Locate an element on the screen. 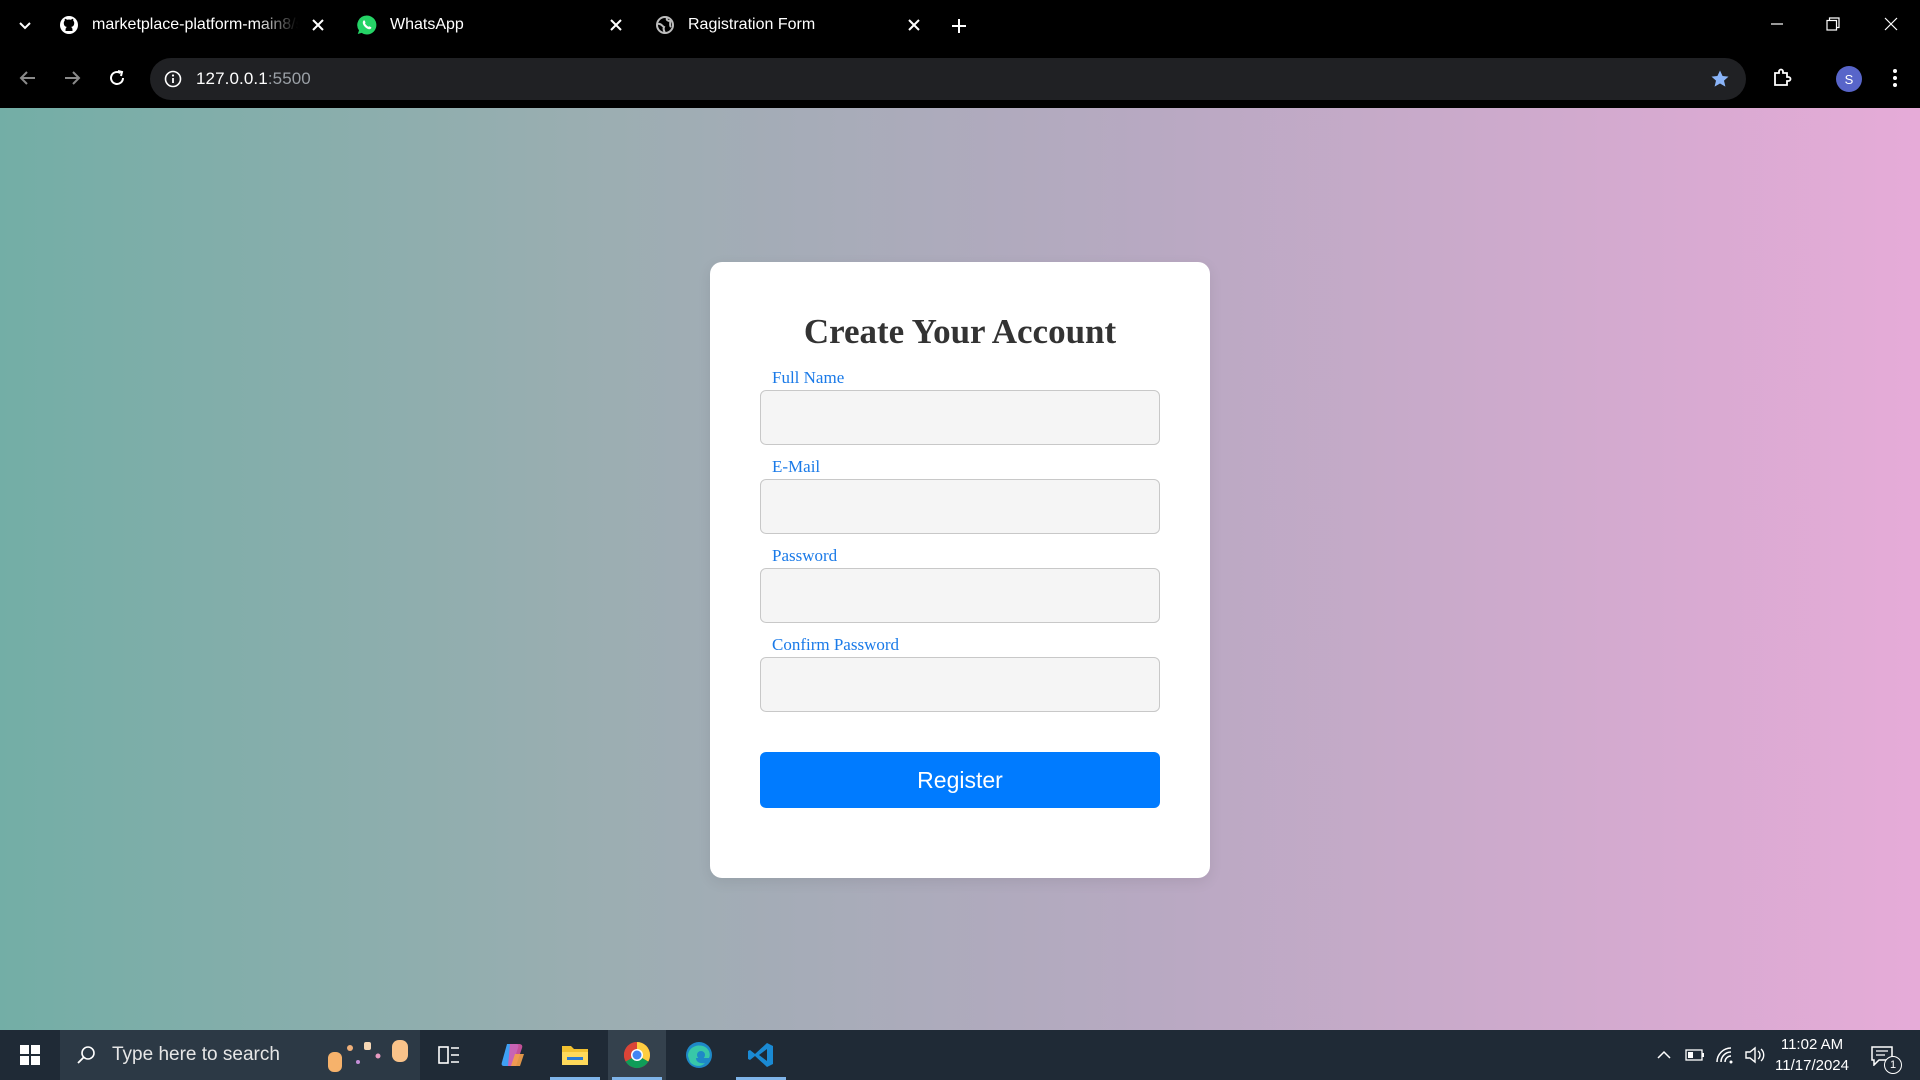  battery-icon is located at coordinates (1694, 1055).